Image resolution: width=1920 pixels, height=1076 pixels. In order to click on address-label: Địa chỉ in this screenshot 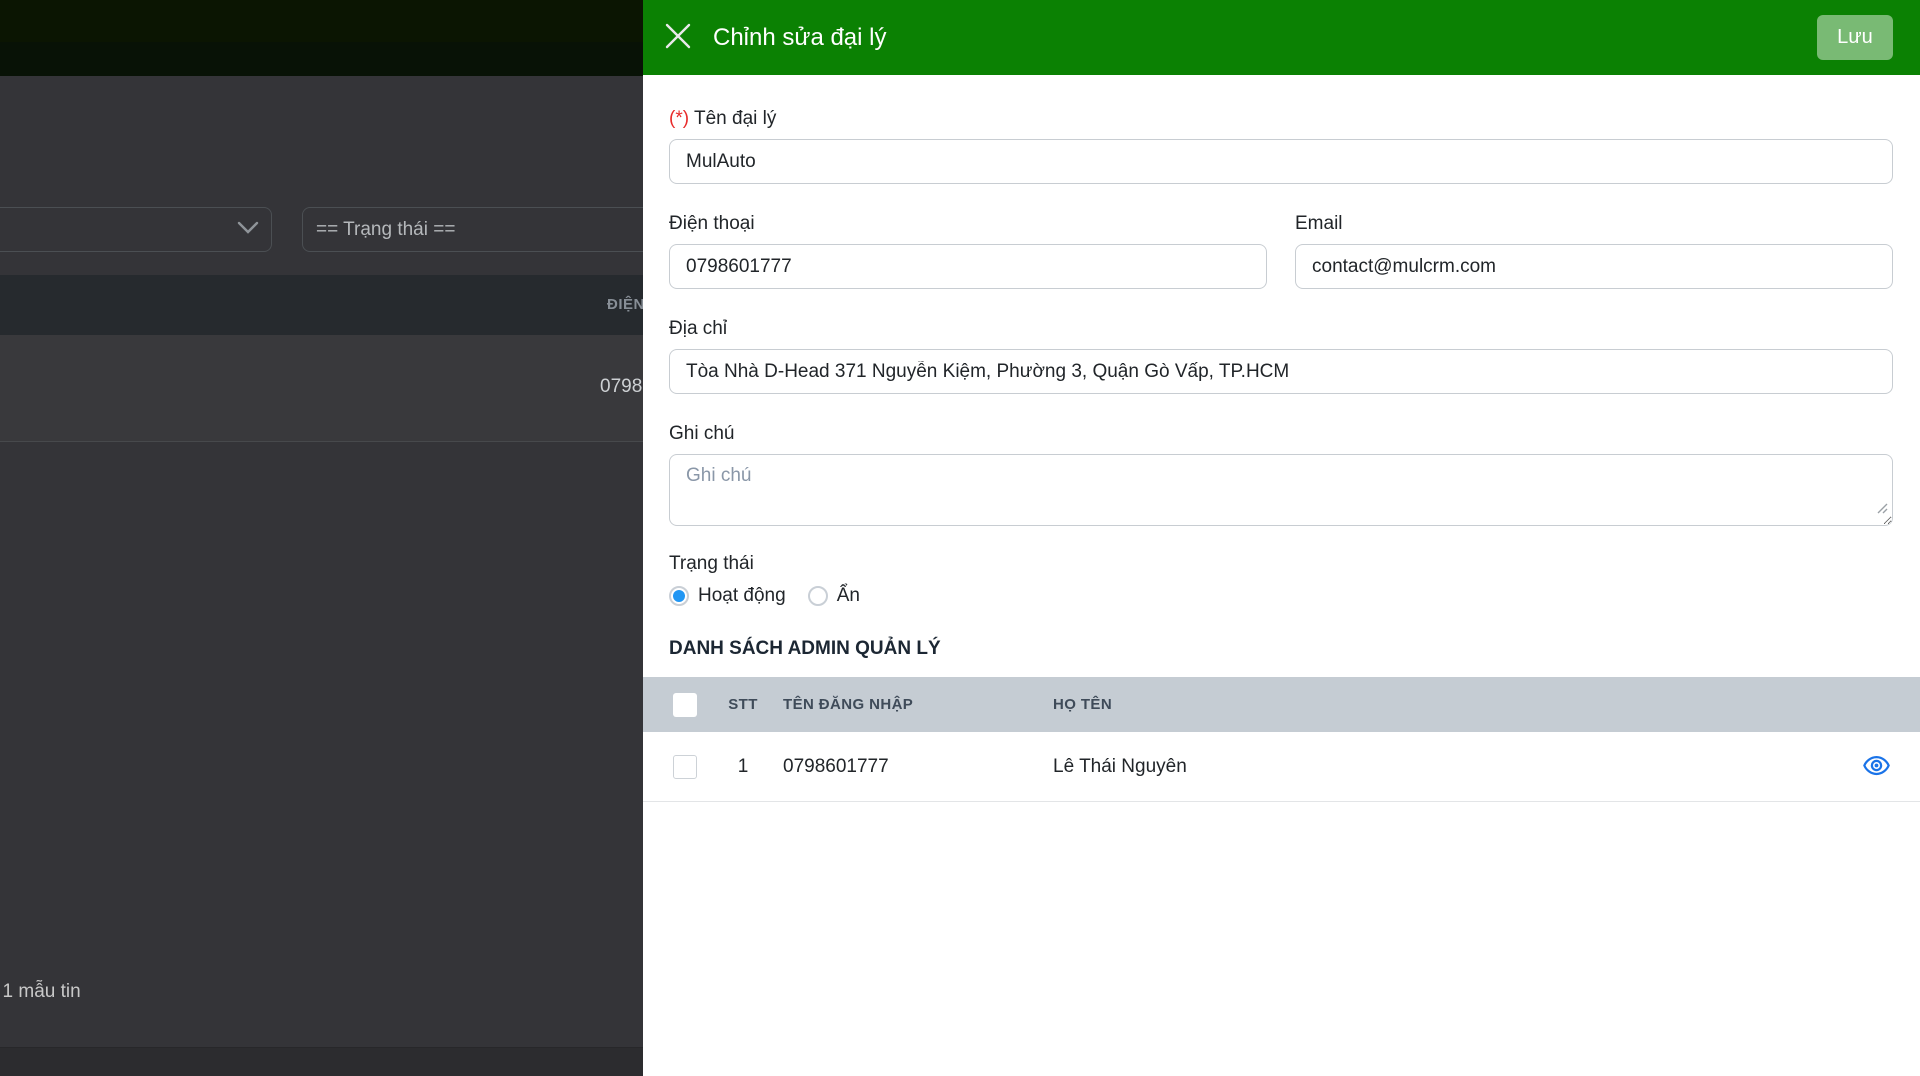, I will do `click(698, 328)`.